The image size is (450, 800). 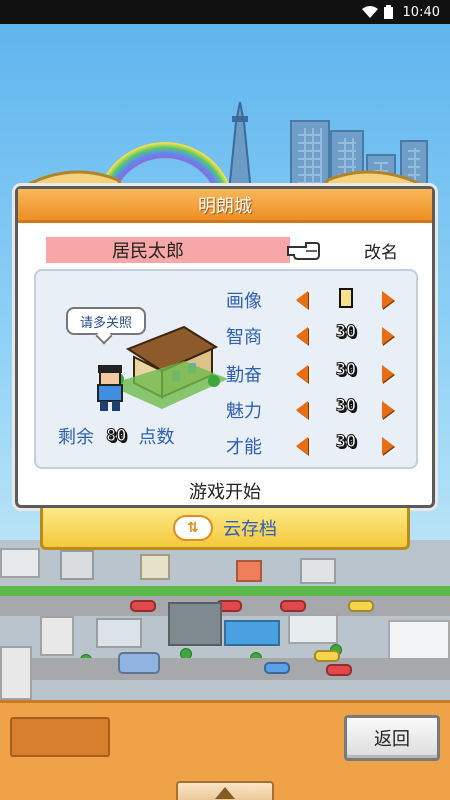 What do you see at coordinates (193, 527) in the screenshot?
I see `cloud-sync-icon: ⇅` at bounding box center [193, 527].